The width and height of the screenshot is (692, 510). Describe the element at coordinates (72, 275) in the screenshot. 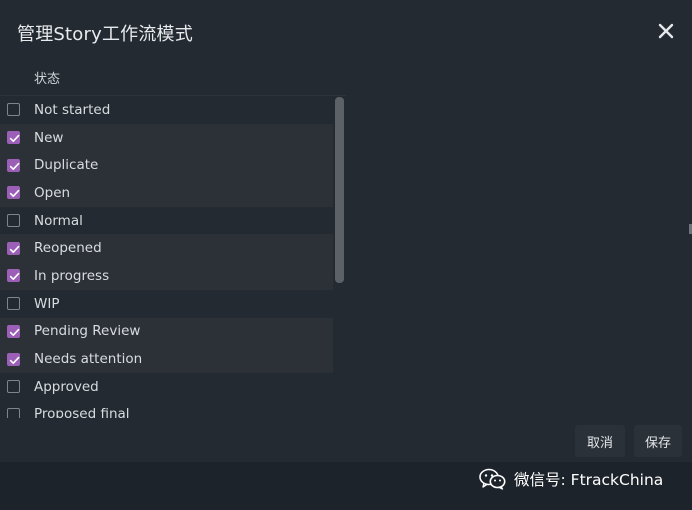

I see `status-label: In progress` at that location.